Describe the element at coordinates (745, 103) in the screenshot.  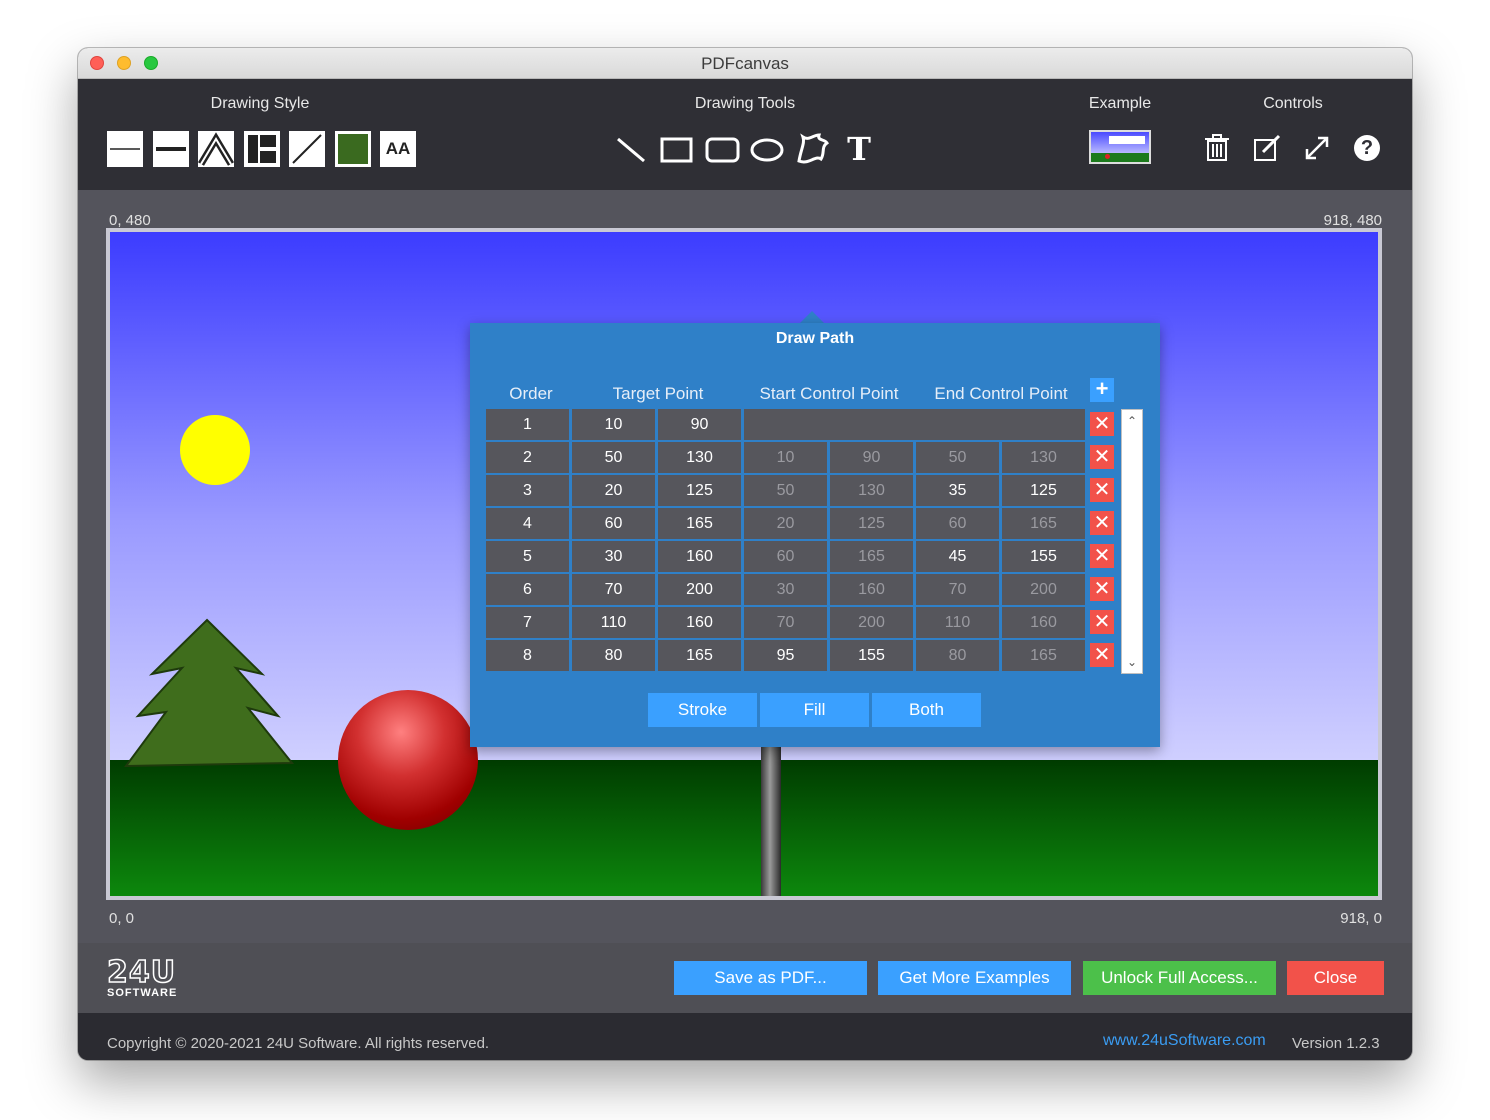
I see `drawing-tools-label: Drawing Tools` at that location.